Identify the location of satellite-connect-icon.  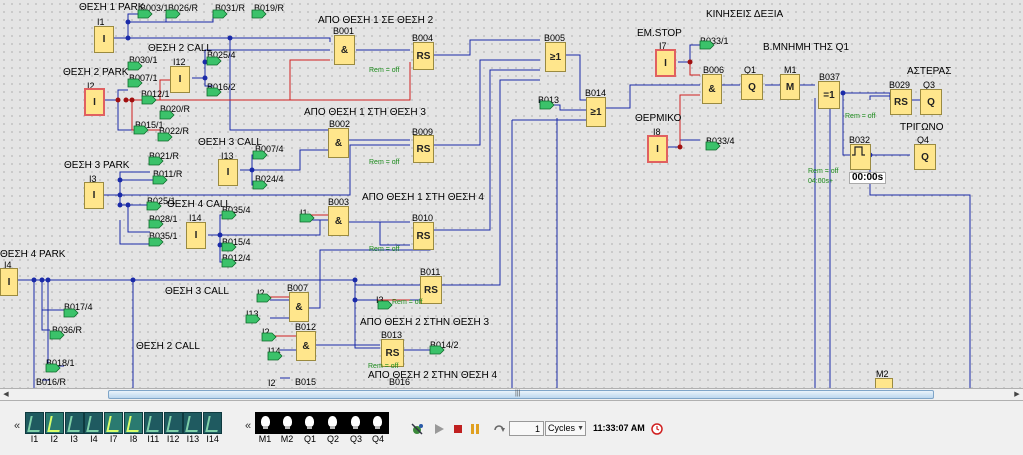
(417, 429).